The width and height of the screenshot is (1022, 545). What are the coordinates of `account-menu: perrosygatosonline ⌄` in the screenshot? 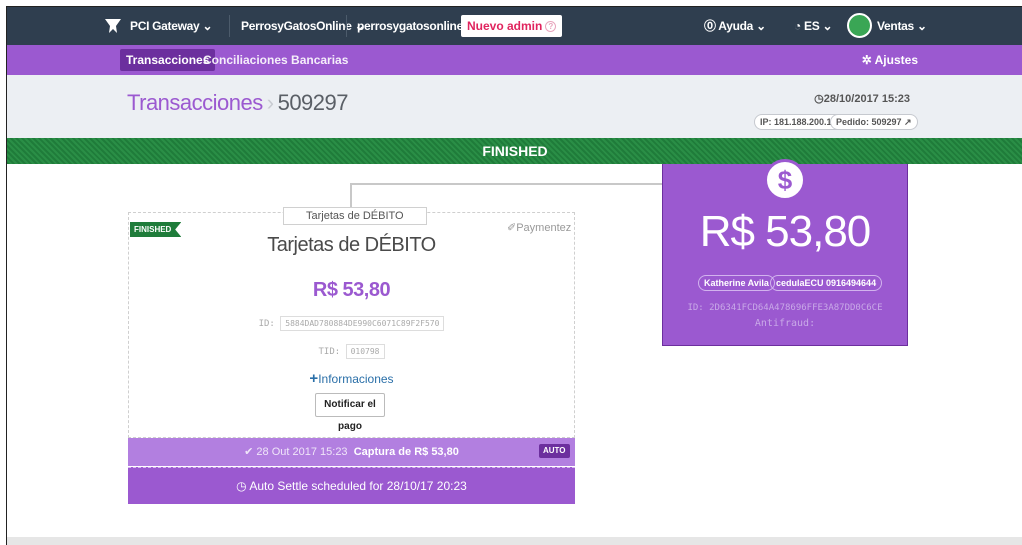 It's located at (416, 26).